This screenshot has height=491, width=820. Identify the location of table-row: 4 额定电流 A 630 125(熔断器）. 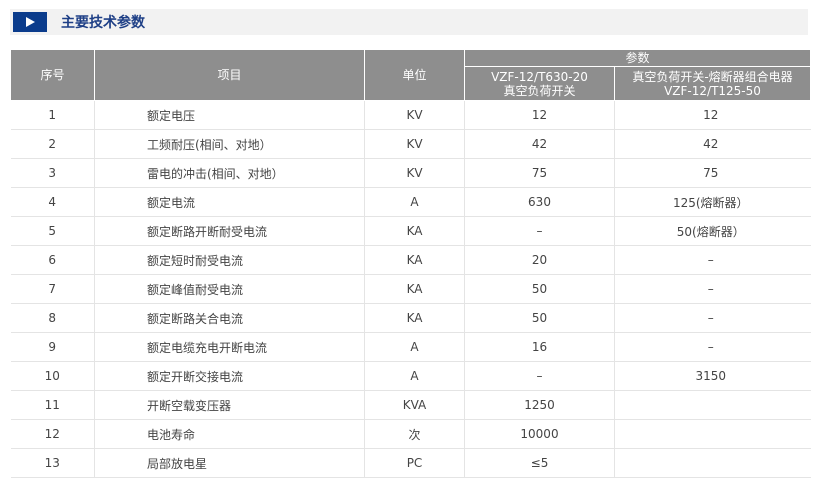
(410, 202).